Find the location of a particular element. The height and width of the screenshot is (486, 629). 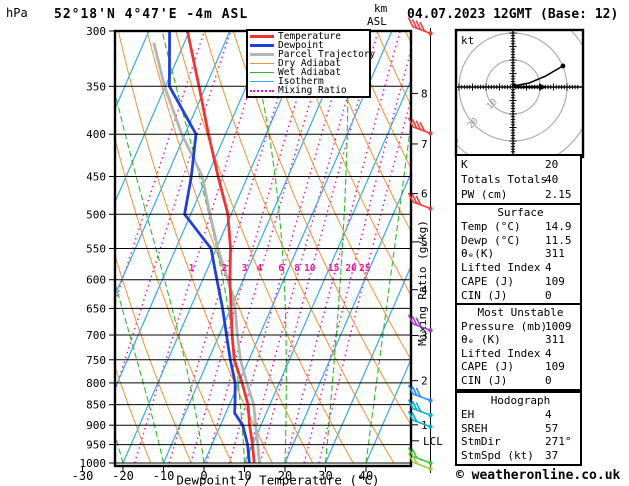

pressure-tick-label: 450 is located at coordinates (96, 176).